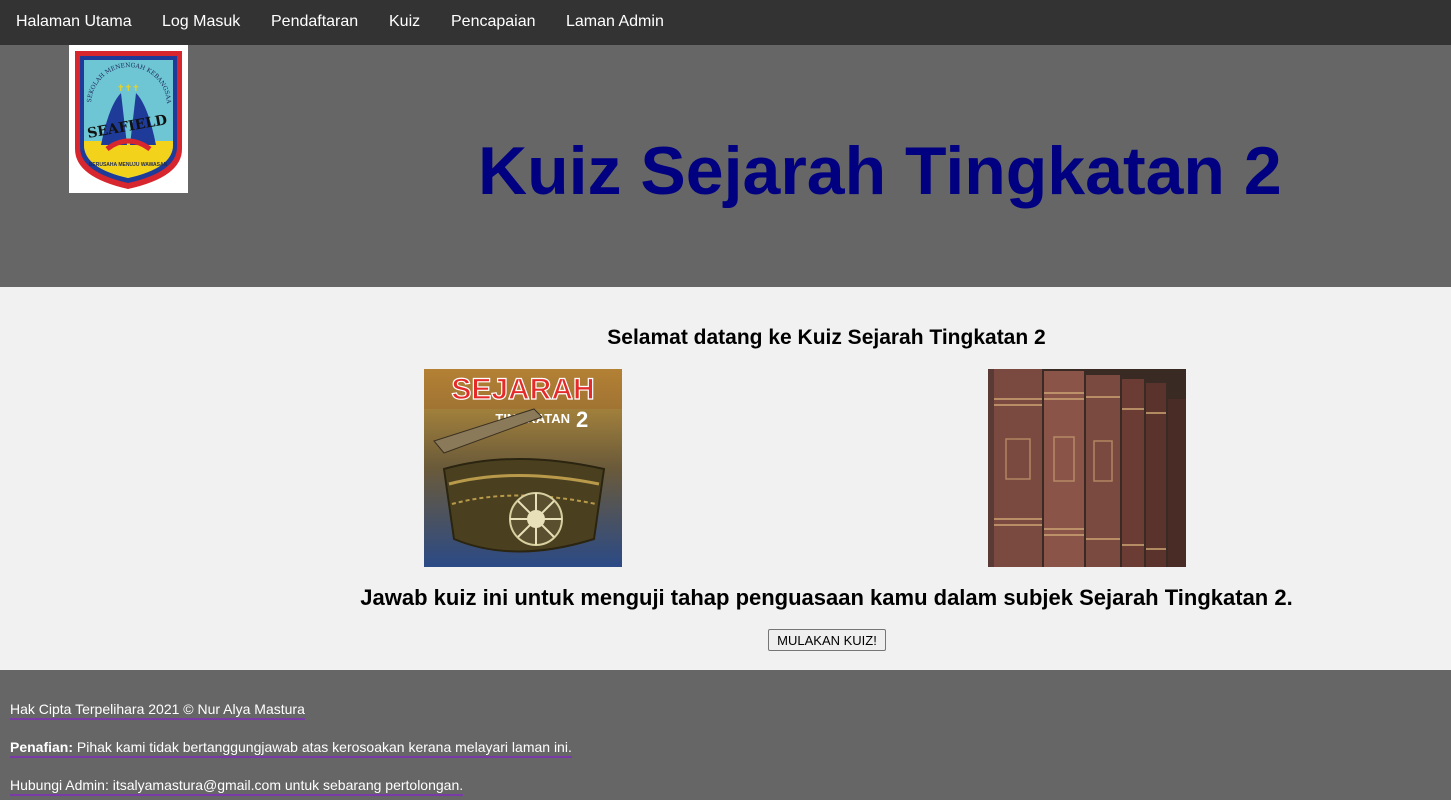 The height and width of the screenshot is (800, 1451). I want to click on page-title: Kuiz Sejarah Tingkatan 2, so click(880, 171).